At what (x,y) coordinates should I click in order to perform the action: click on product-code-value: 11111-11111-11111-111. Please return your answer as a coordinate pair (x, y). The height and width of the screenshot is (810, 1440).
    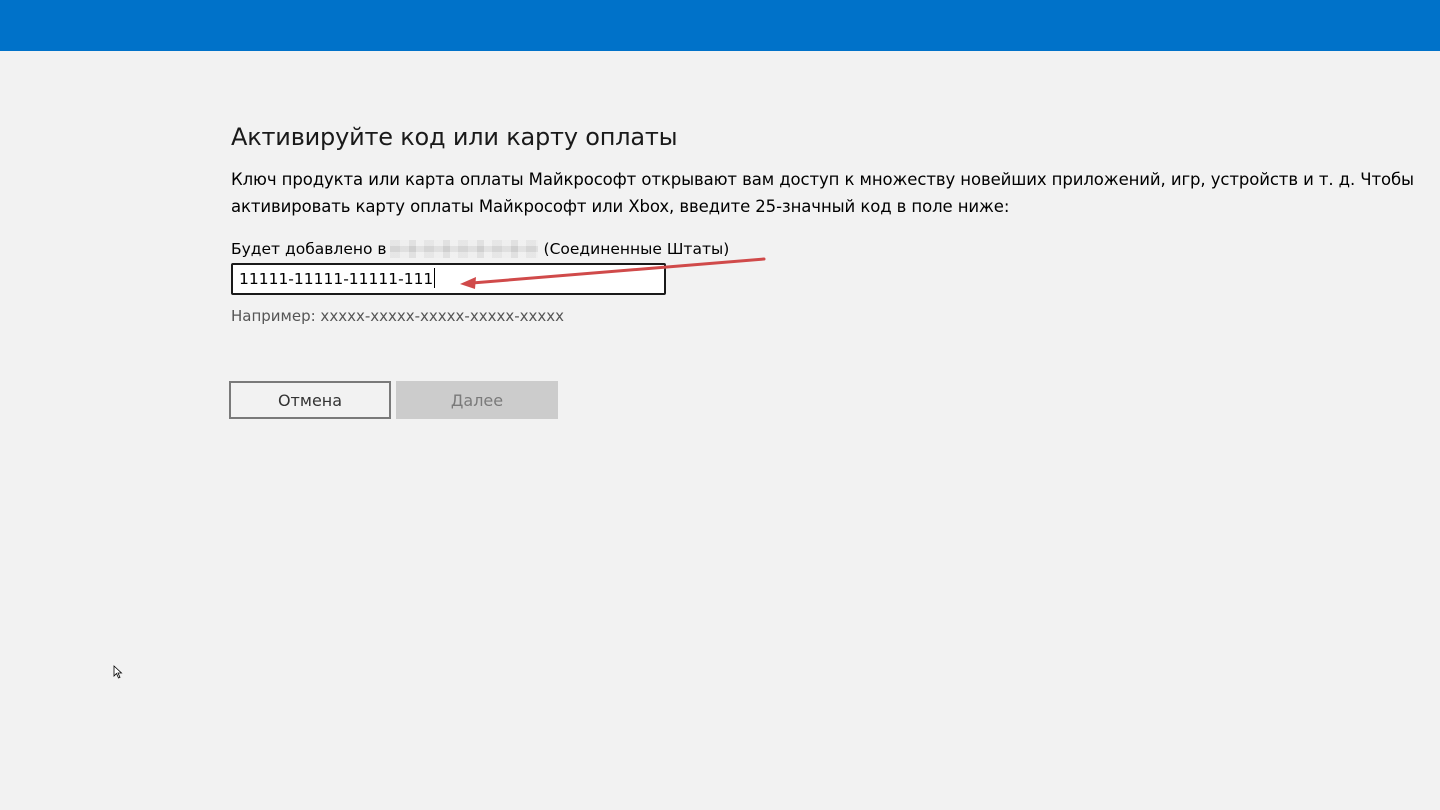
    Looking at the image, I should click on (336, 279).